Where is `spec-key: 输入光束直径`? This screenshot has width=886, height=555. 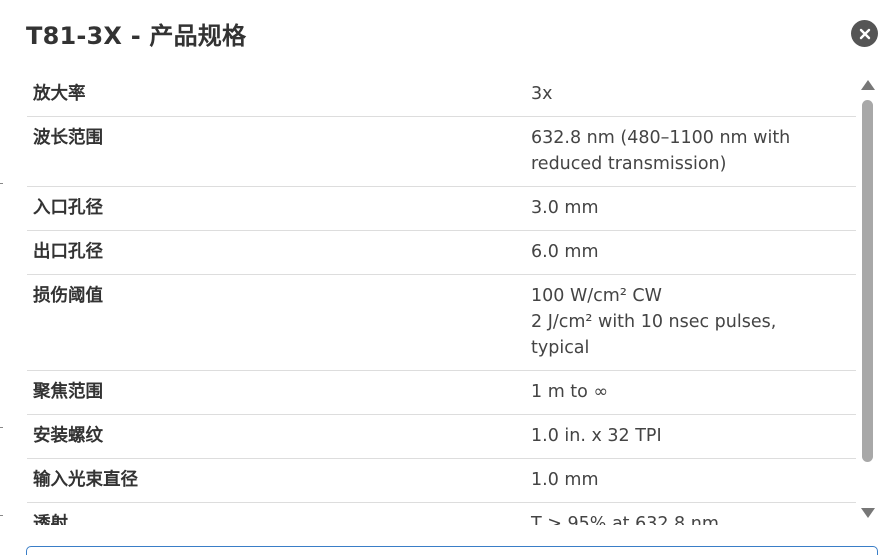 spec-key: 输入光束直径 is located at coordinates (276, 480).